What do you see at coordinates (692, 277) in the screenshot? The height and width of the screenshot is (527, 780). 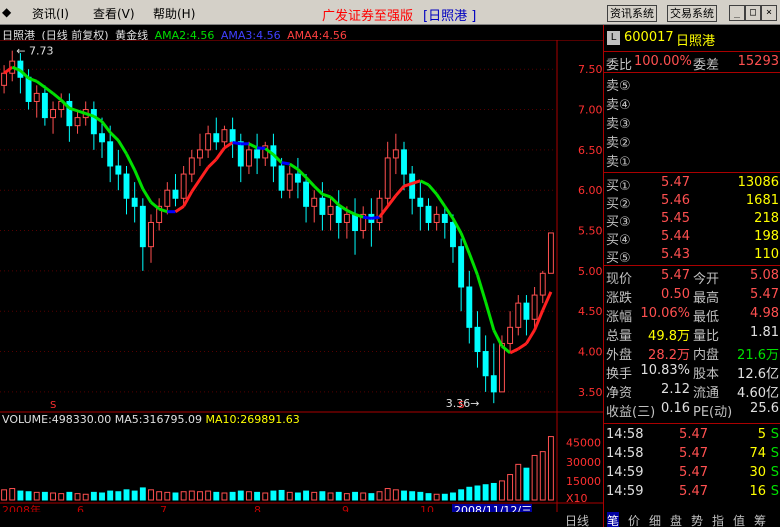 I see `quote-row: 现价 5.47 今开 5.08` at bounding box center [692, 277].